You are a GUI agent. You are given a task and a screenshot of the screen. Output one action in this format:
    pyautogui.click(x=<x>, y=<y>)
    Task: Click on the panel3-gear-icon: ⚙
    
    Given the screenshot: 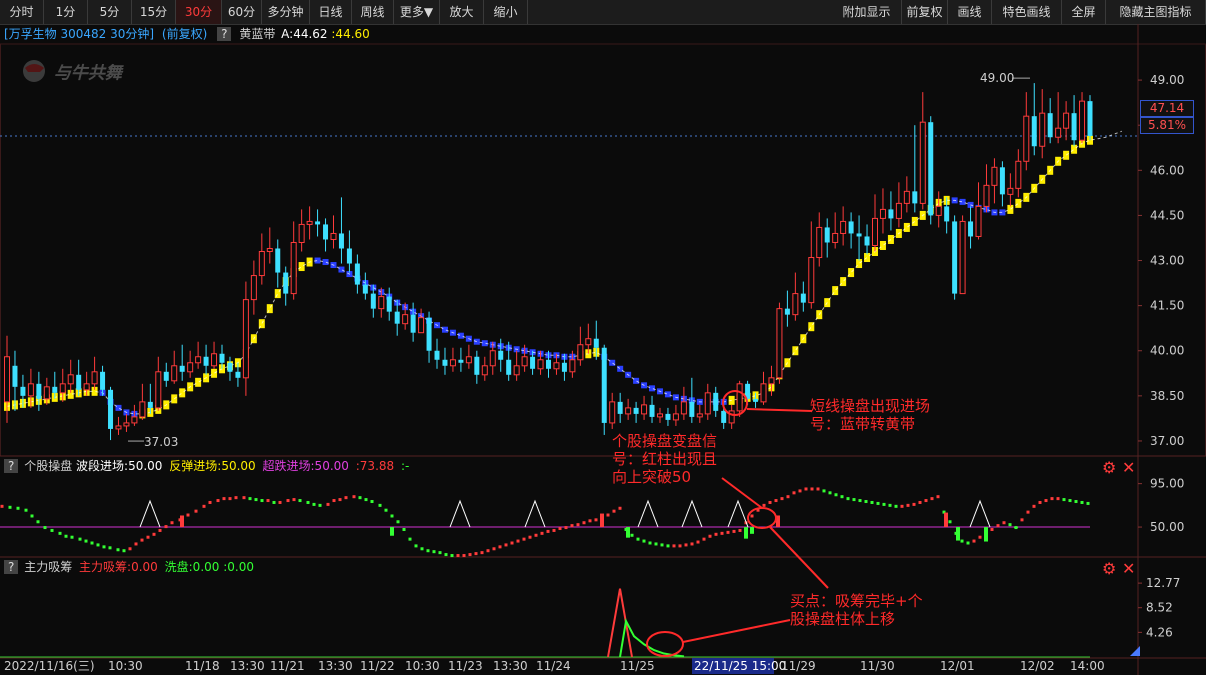 What is the action you would take?
    pyautogui.click(x=1109, y=569)
    